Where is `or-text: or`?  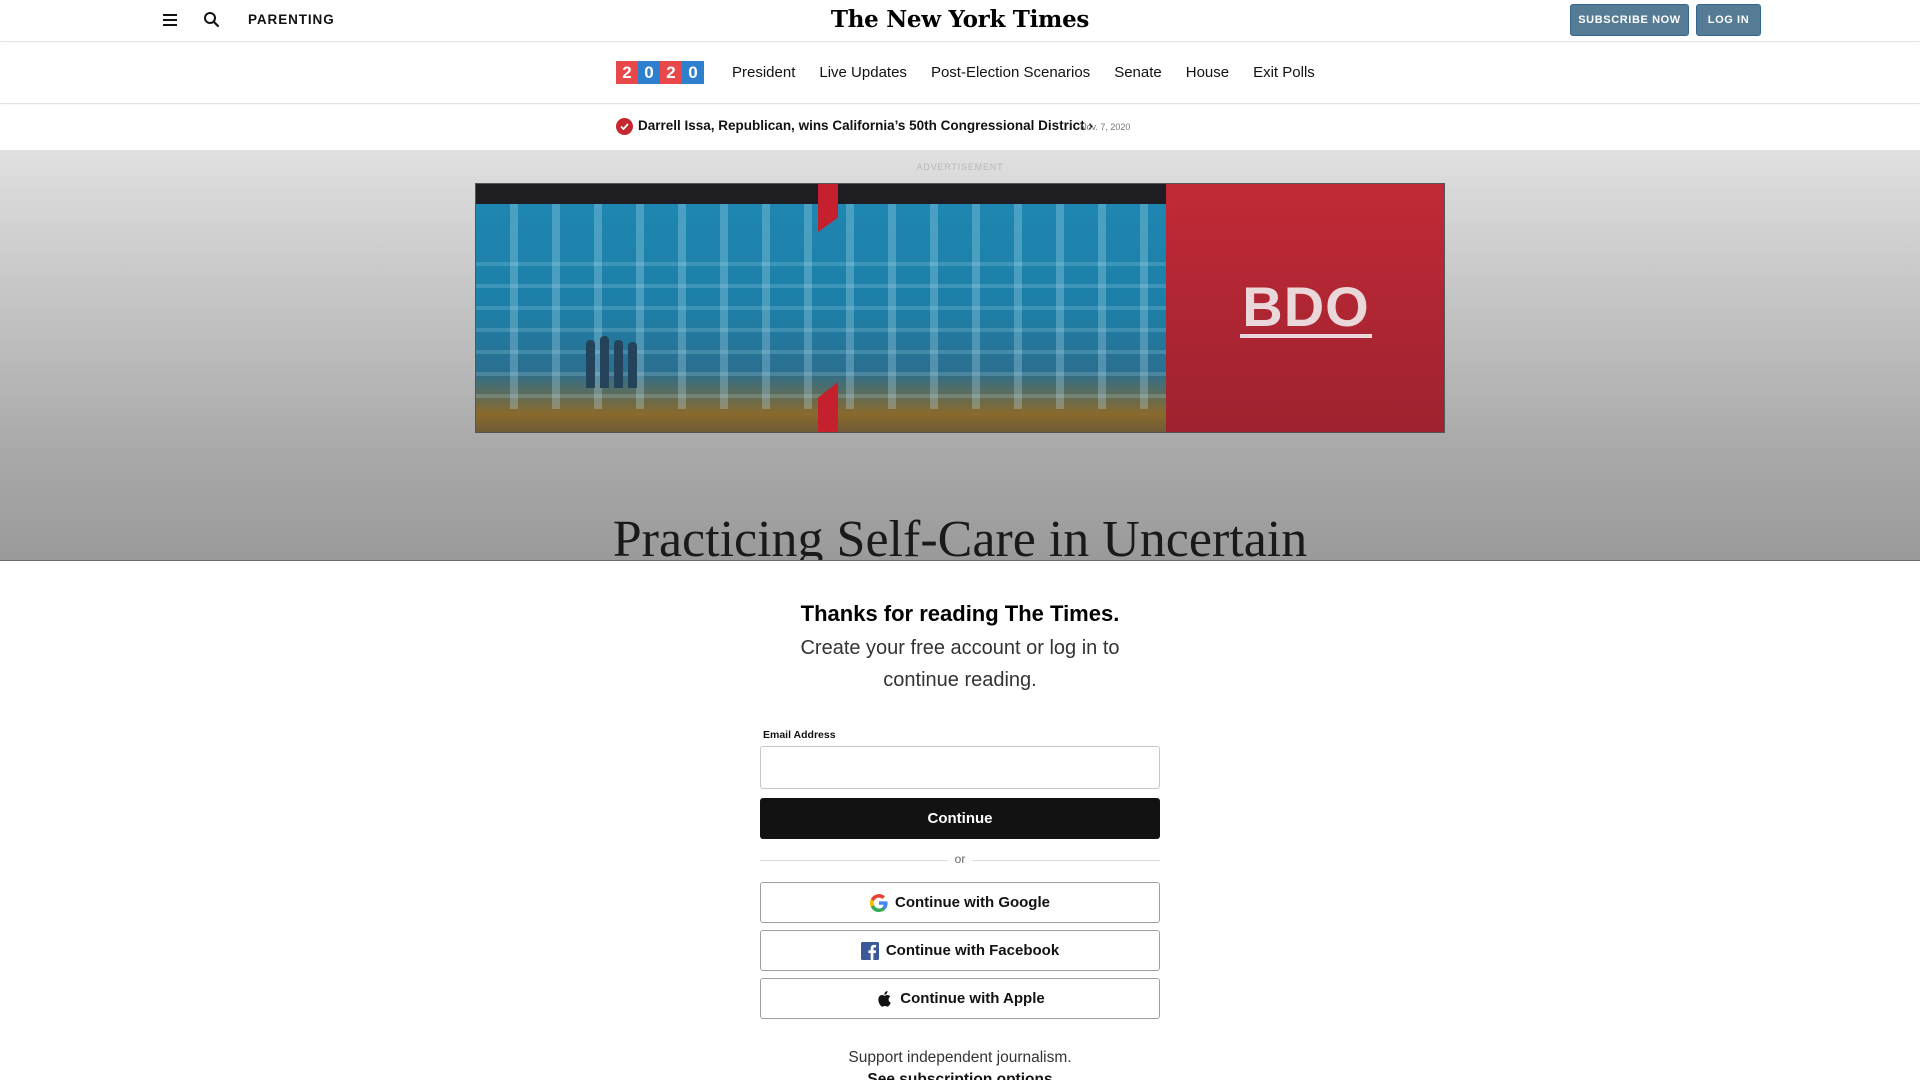 or-text: or is located at coordinates (960, 859).